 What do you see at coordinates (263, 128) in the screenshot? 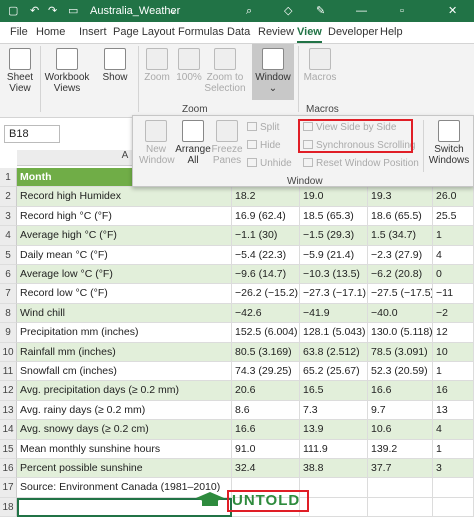
I see `split-button: Split` at bounding box center [263, 128].